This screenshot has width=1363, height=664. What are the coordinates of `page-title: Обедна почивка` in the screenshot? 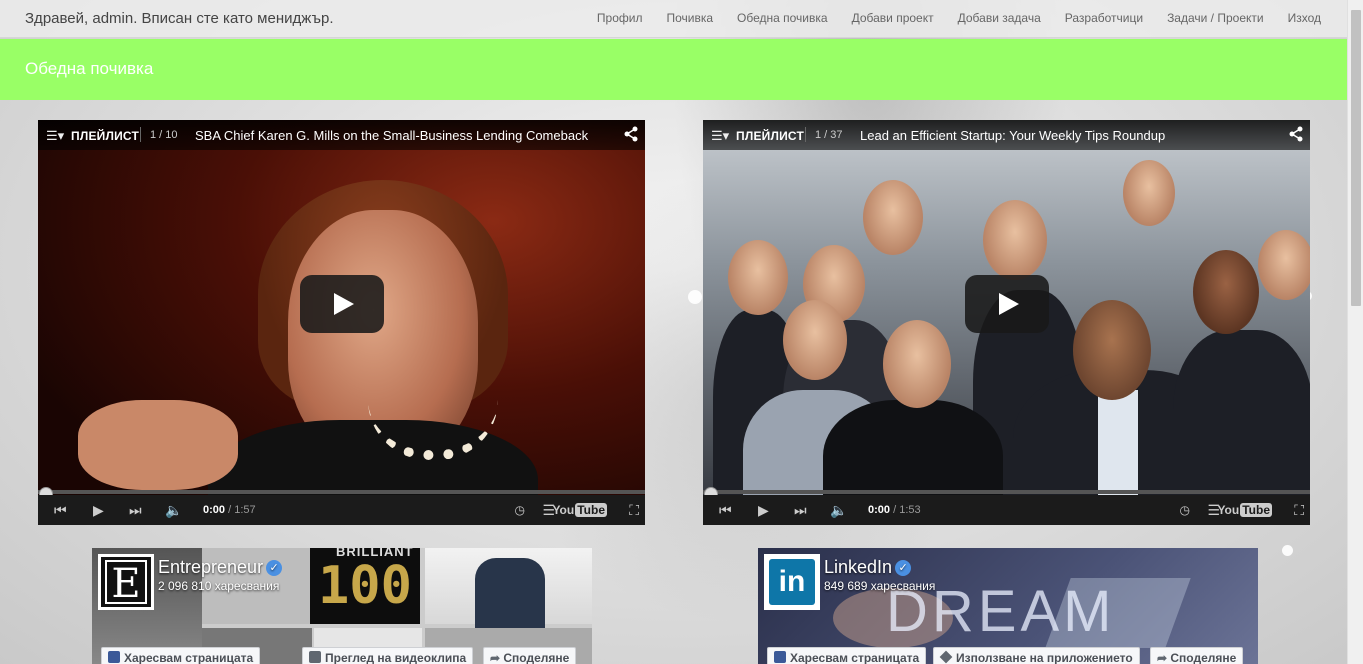 It's located at (89, 68).